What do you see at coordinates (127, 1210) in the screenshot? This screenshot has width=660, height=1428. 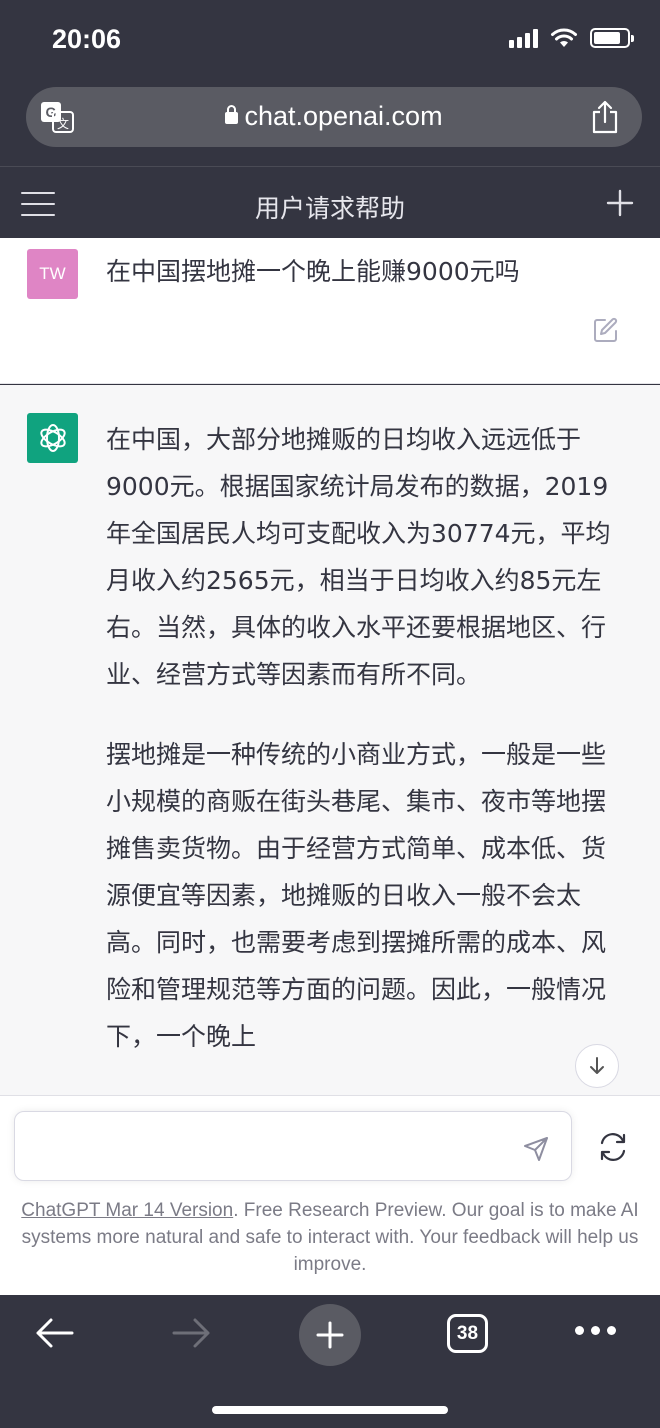 I see `version-link: ChatGPT Mar 14 Version` at bounding box center [127, 1210].